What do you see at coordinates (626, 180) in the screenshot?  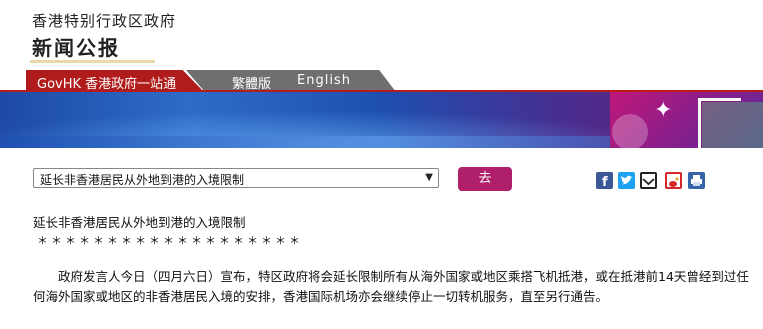 I see `twitter-icon` at bounding box center [626, 180].